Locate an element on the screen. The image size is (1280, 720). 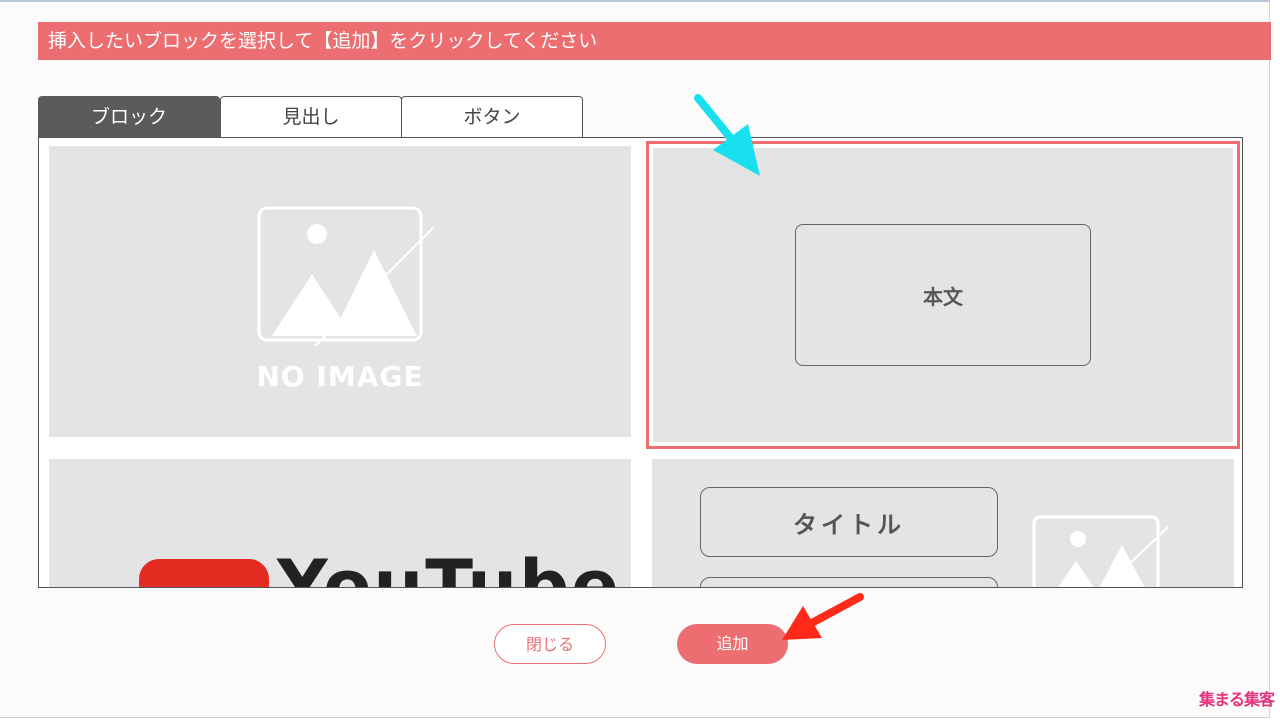
brand-logo: 集まる集客 is located at coordinates (1236, 698).